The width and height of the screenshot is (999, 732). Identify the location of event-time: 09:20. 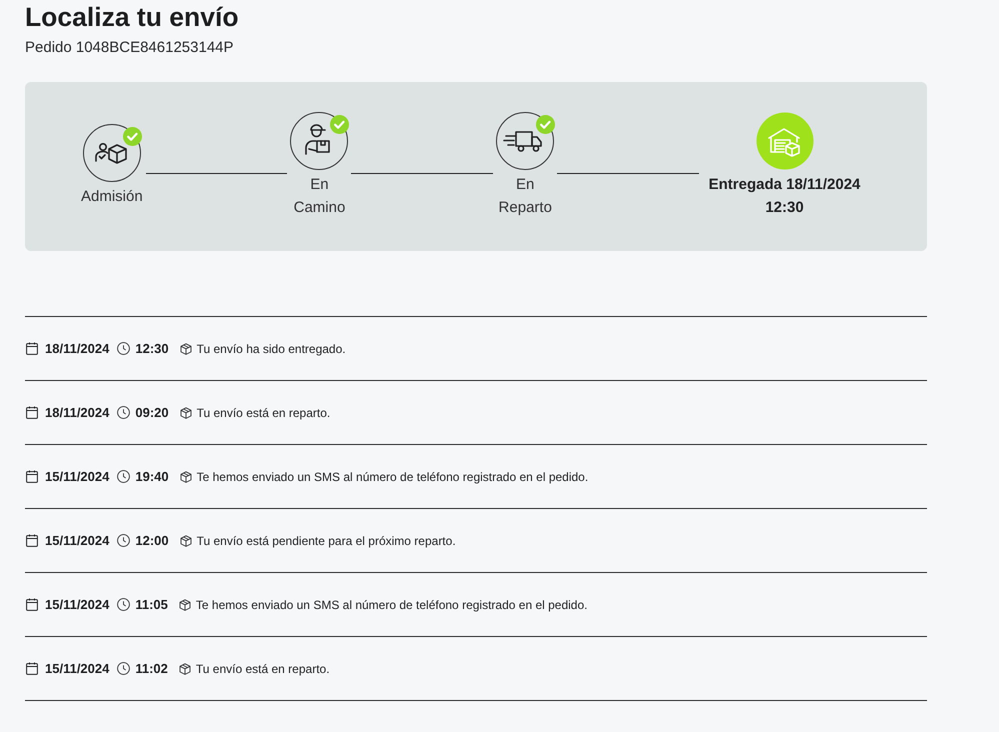
(152, 413).